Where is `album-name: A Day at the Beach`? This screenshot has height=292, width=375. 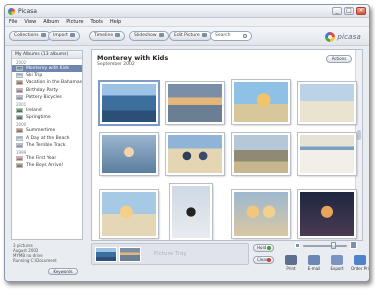
album-name: A Day at the Beach is located at coordinates (48, 138).